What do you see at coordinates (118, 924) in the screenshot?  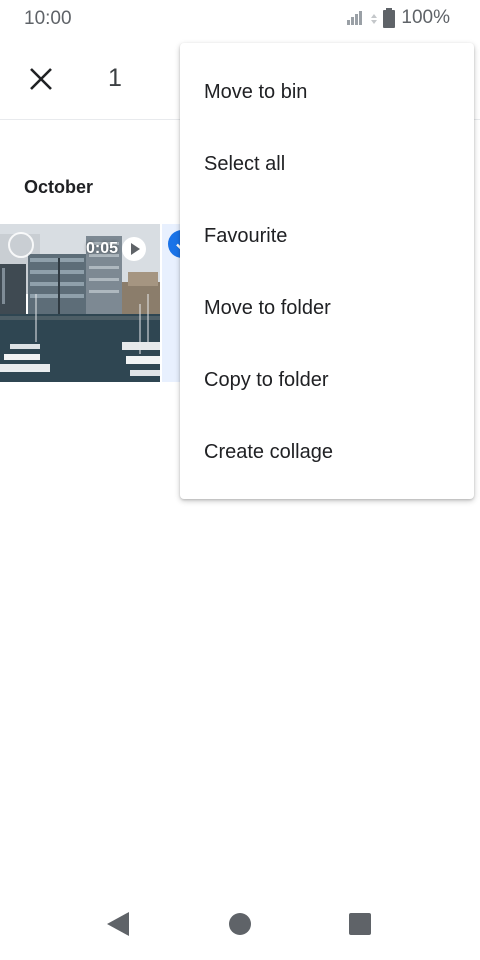 I see `back-icon` at bounding box center [118, 924].